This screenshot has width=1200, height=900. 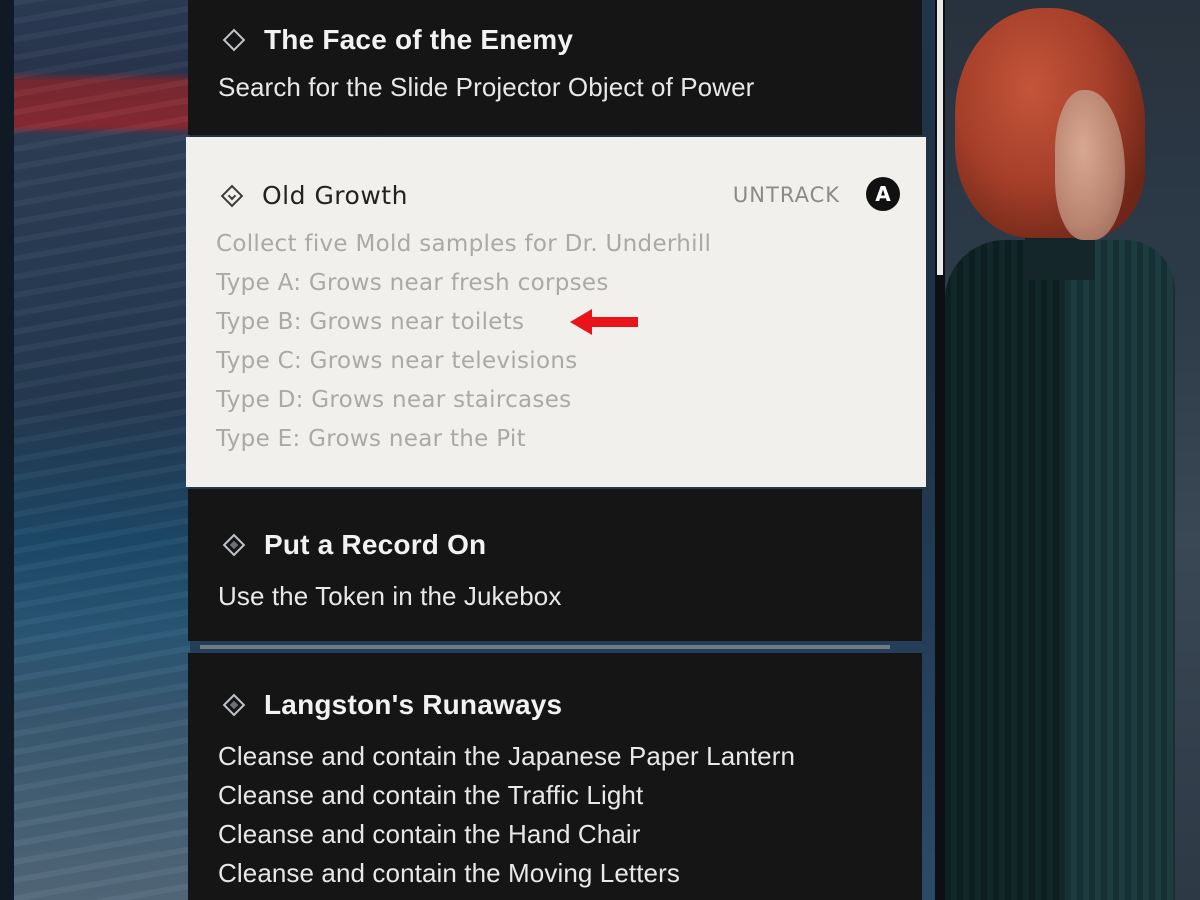 What do you see at coordinates (397, 361) in the screenshot?
I see `quest-objective: Type C: Grows near televisions` at bounding box center [397, 361].